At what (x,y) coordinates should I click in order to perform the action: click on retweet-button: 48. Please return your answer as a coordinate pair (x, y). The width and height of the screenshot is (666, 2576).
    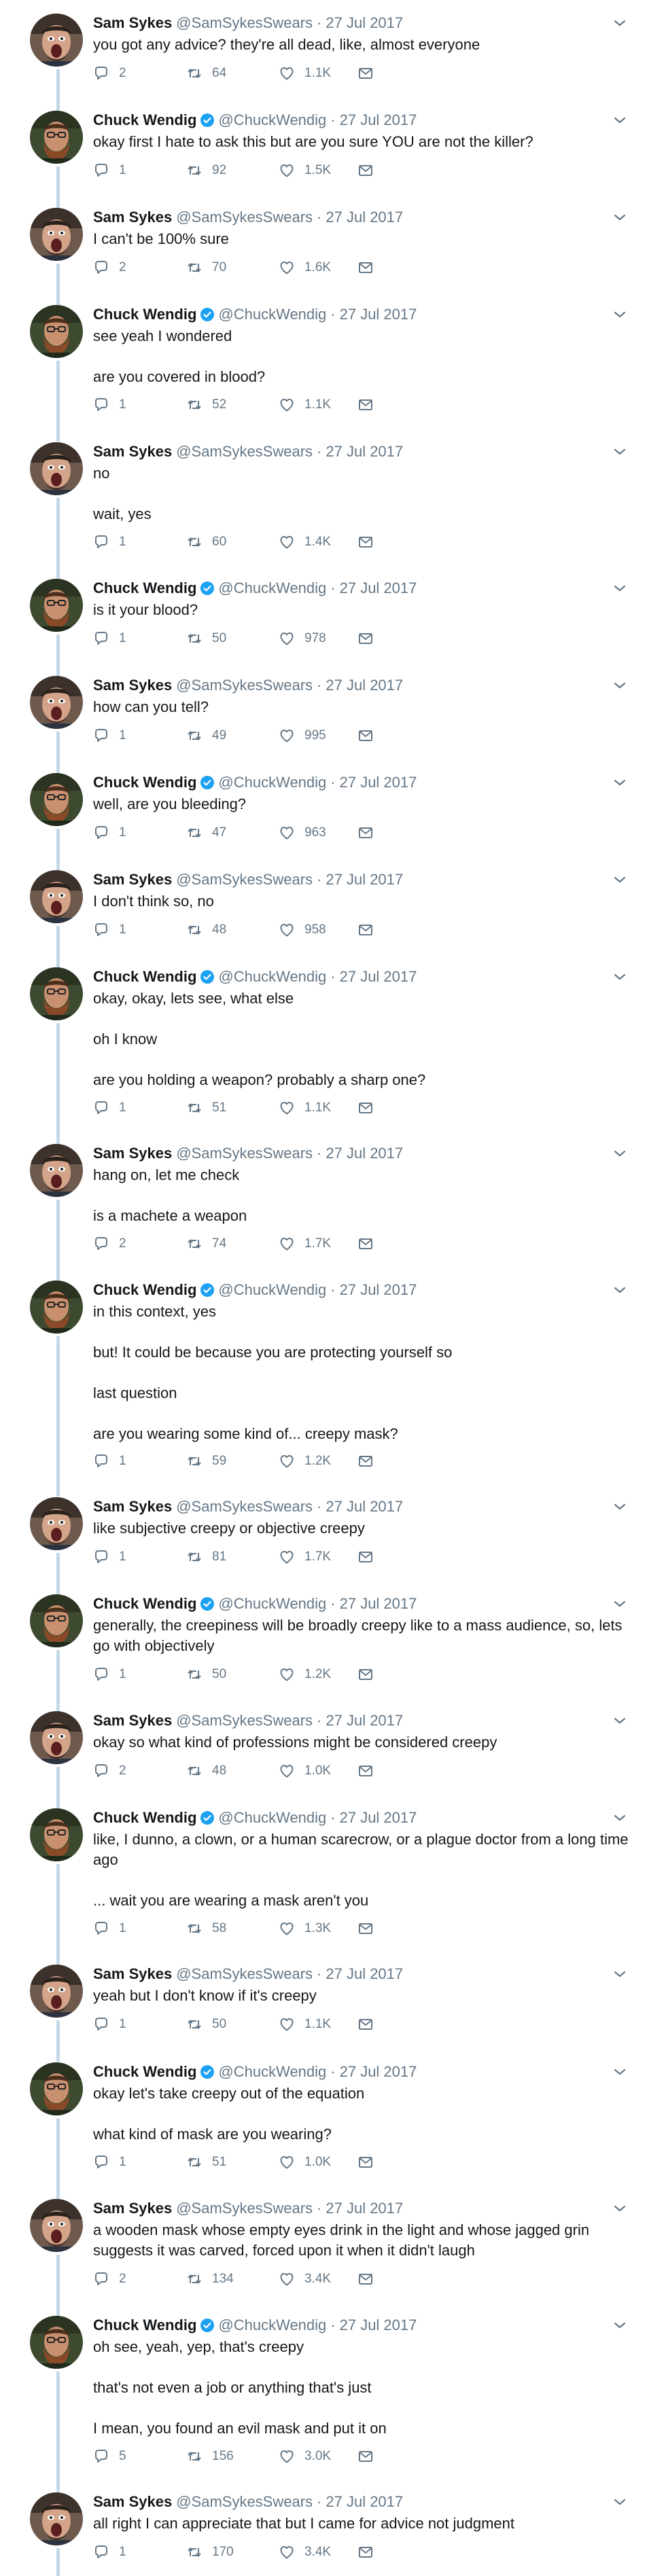
    Looking at the image, I should click on (206, 1771).